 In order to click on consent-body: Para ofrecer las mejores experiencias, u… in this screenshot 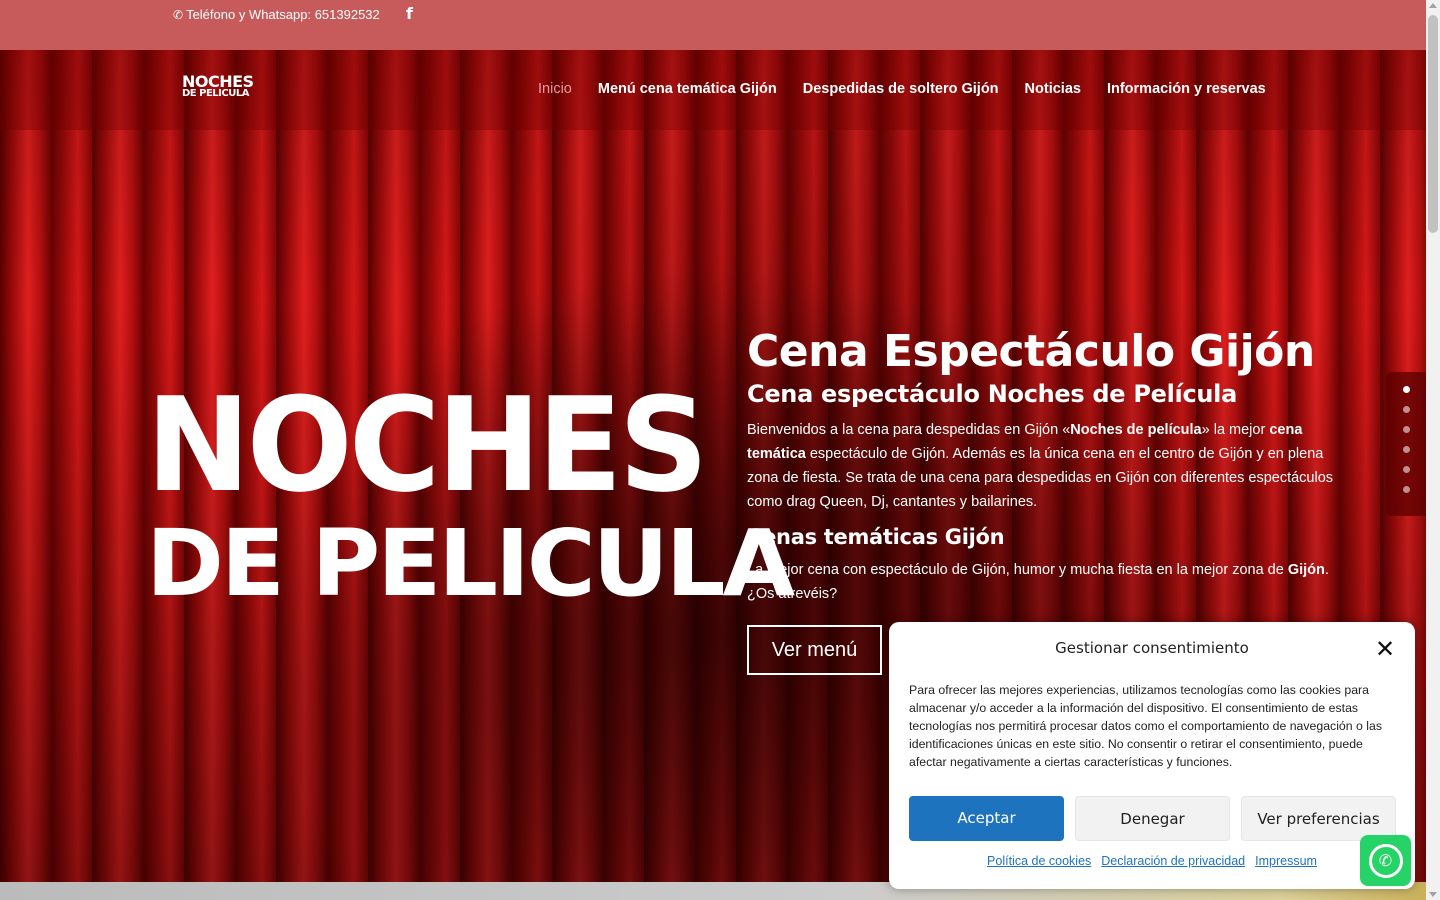, I will do `click(1146, 726)`.